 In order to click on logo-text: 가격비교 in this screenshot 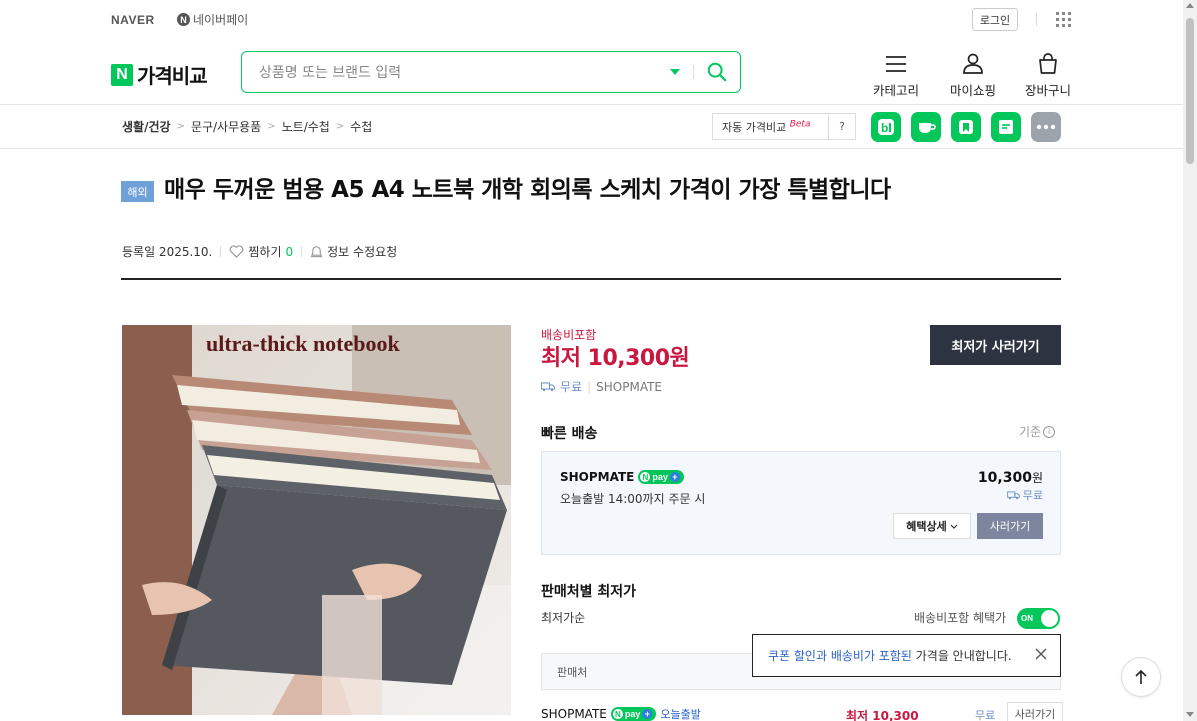, I will do `click(172, 76)`.